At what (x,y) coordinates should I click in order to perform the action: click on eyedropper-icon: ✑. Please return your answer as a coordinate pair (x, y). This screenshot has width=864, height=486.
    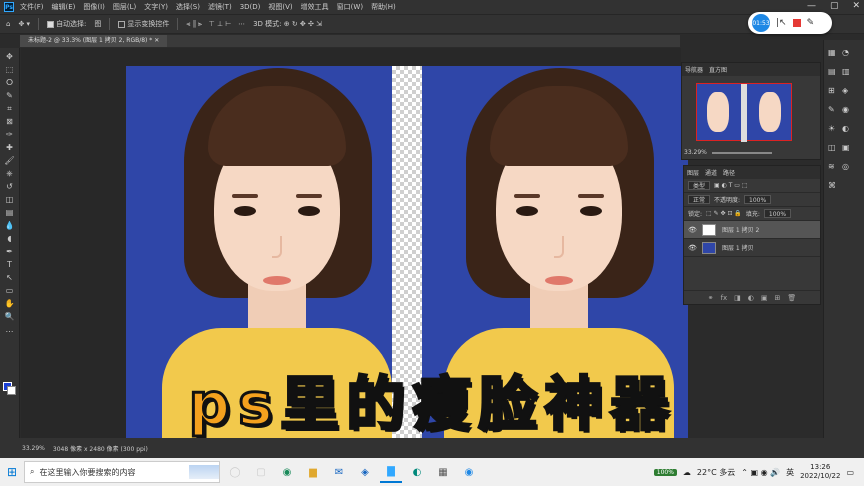
    Looking at the image, I should click on (10, 134).